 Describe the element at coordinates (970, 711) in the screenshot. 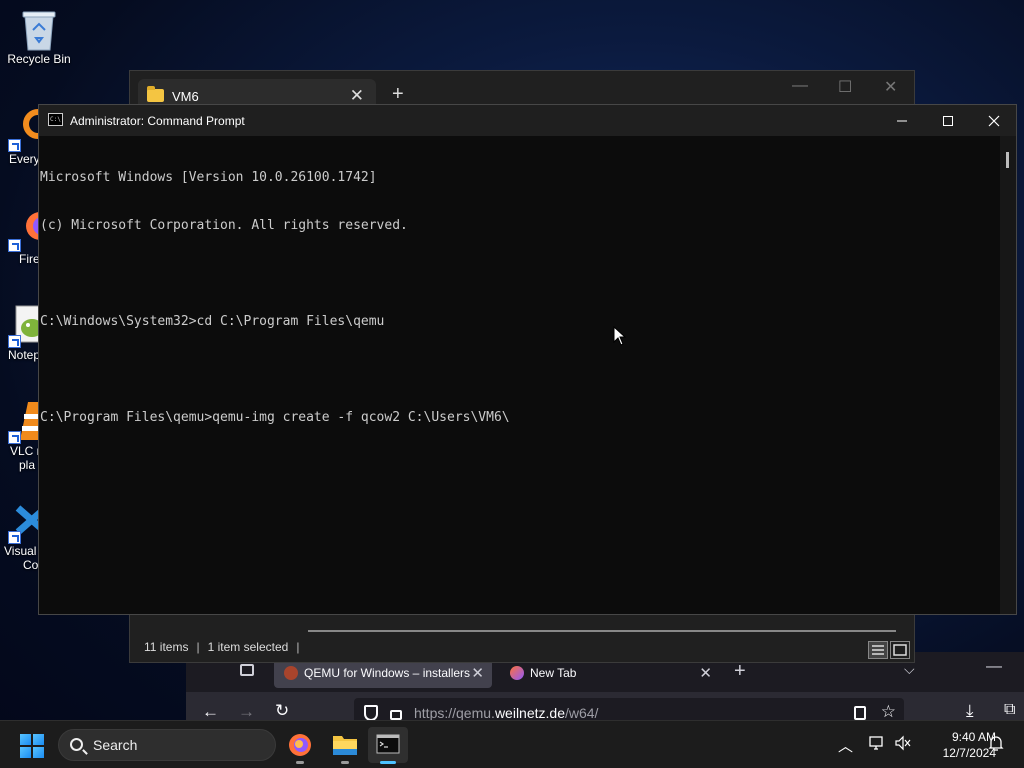

I see `download-icon: ⤓` at that location.